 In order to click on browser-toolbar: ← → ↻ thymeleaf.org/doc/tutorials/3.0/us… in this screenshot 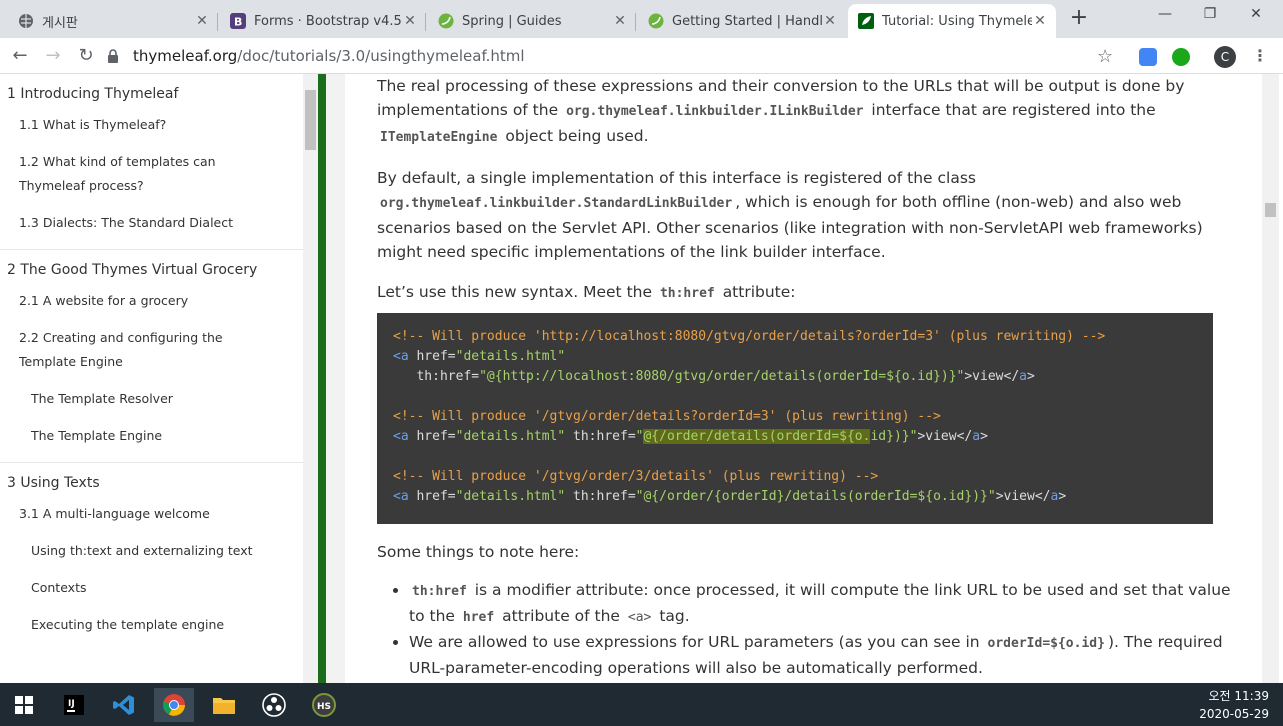, I will do `click(641, 56)`.